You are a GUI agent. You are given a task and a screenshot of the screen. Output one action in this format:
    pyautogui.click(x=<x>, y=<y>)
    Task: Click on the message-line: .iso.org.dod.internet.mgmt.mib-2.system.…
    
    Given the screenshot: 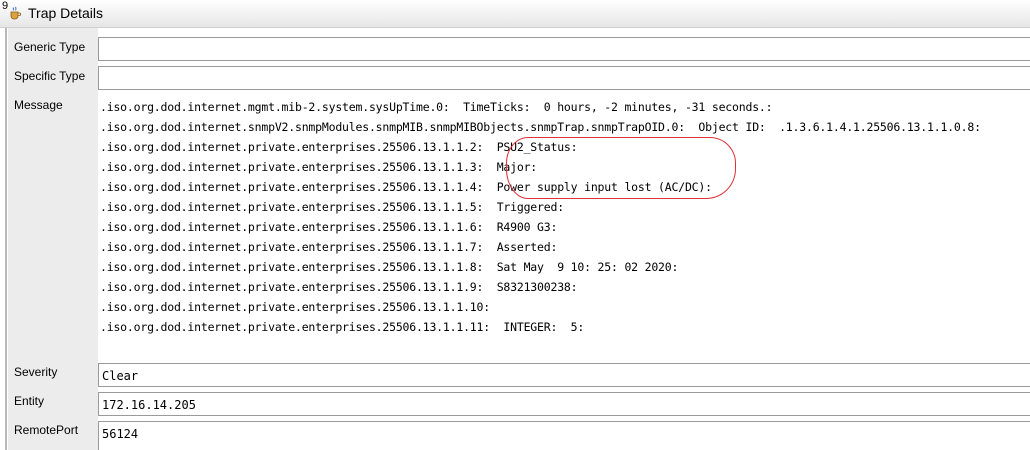 What is the action you would take?
    pyautogui.click(x=436, y=107)
    